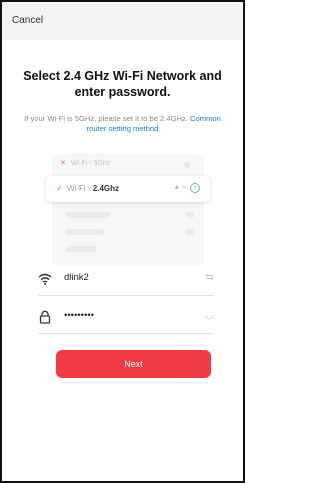  Describe the element at coordinates (45, 317) in the screenshot. I see `lock-icon` at that location.